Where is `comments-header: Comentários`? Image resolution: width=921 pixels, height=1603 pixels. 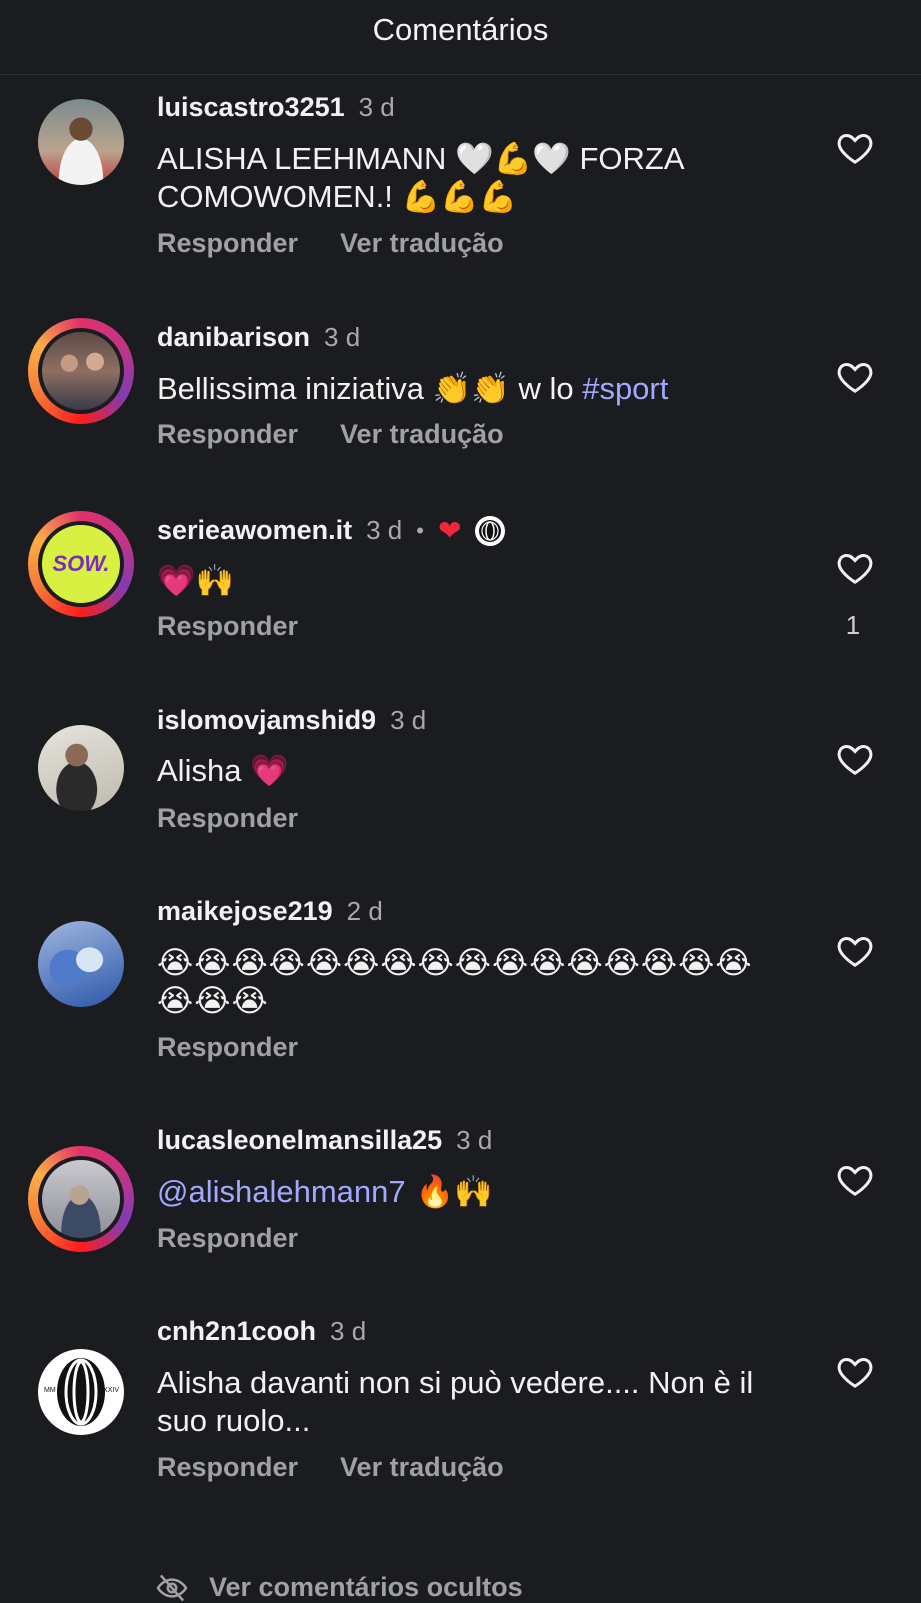
comments-header: Comentários is located at coordinates (460, 37).